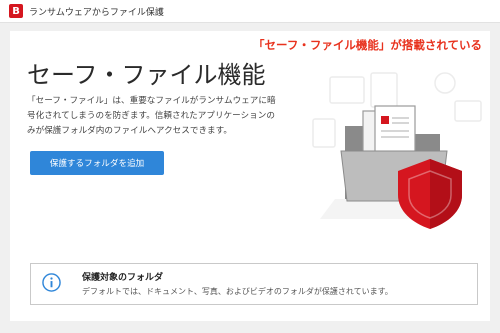 The image size is (500, 333). I want to click on info-title: 保護対象のフォルダ, so click(123, 278).